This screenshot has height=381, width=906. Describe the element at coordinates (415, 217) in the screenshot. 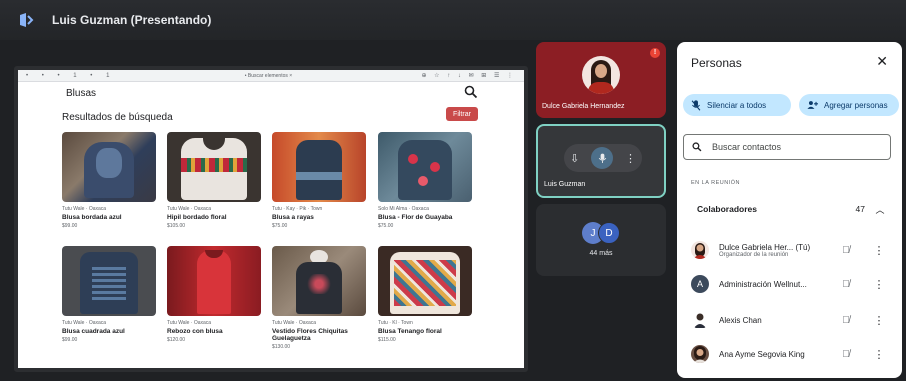

I see `product-name: Blusa - Flor de Guayaba` at that location.